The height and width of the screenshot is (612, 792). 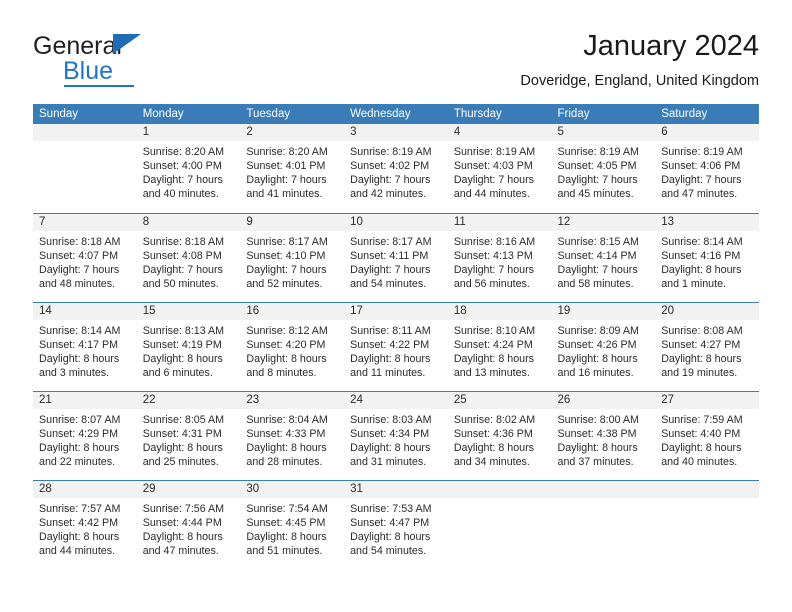 What do you see at coordinates (701, 255) in the screenshot?
I see `day-detail-line: Sunset: 4:16 PM` at bounding box center [701, 255].